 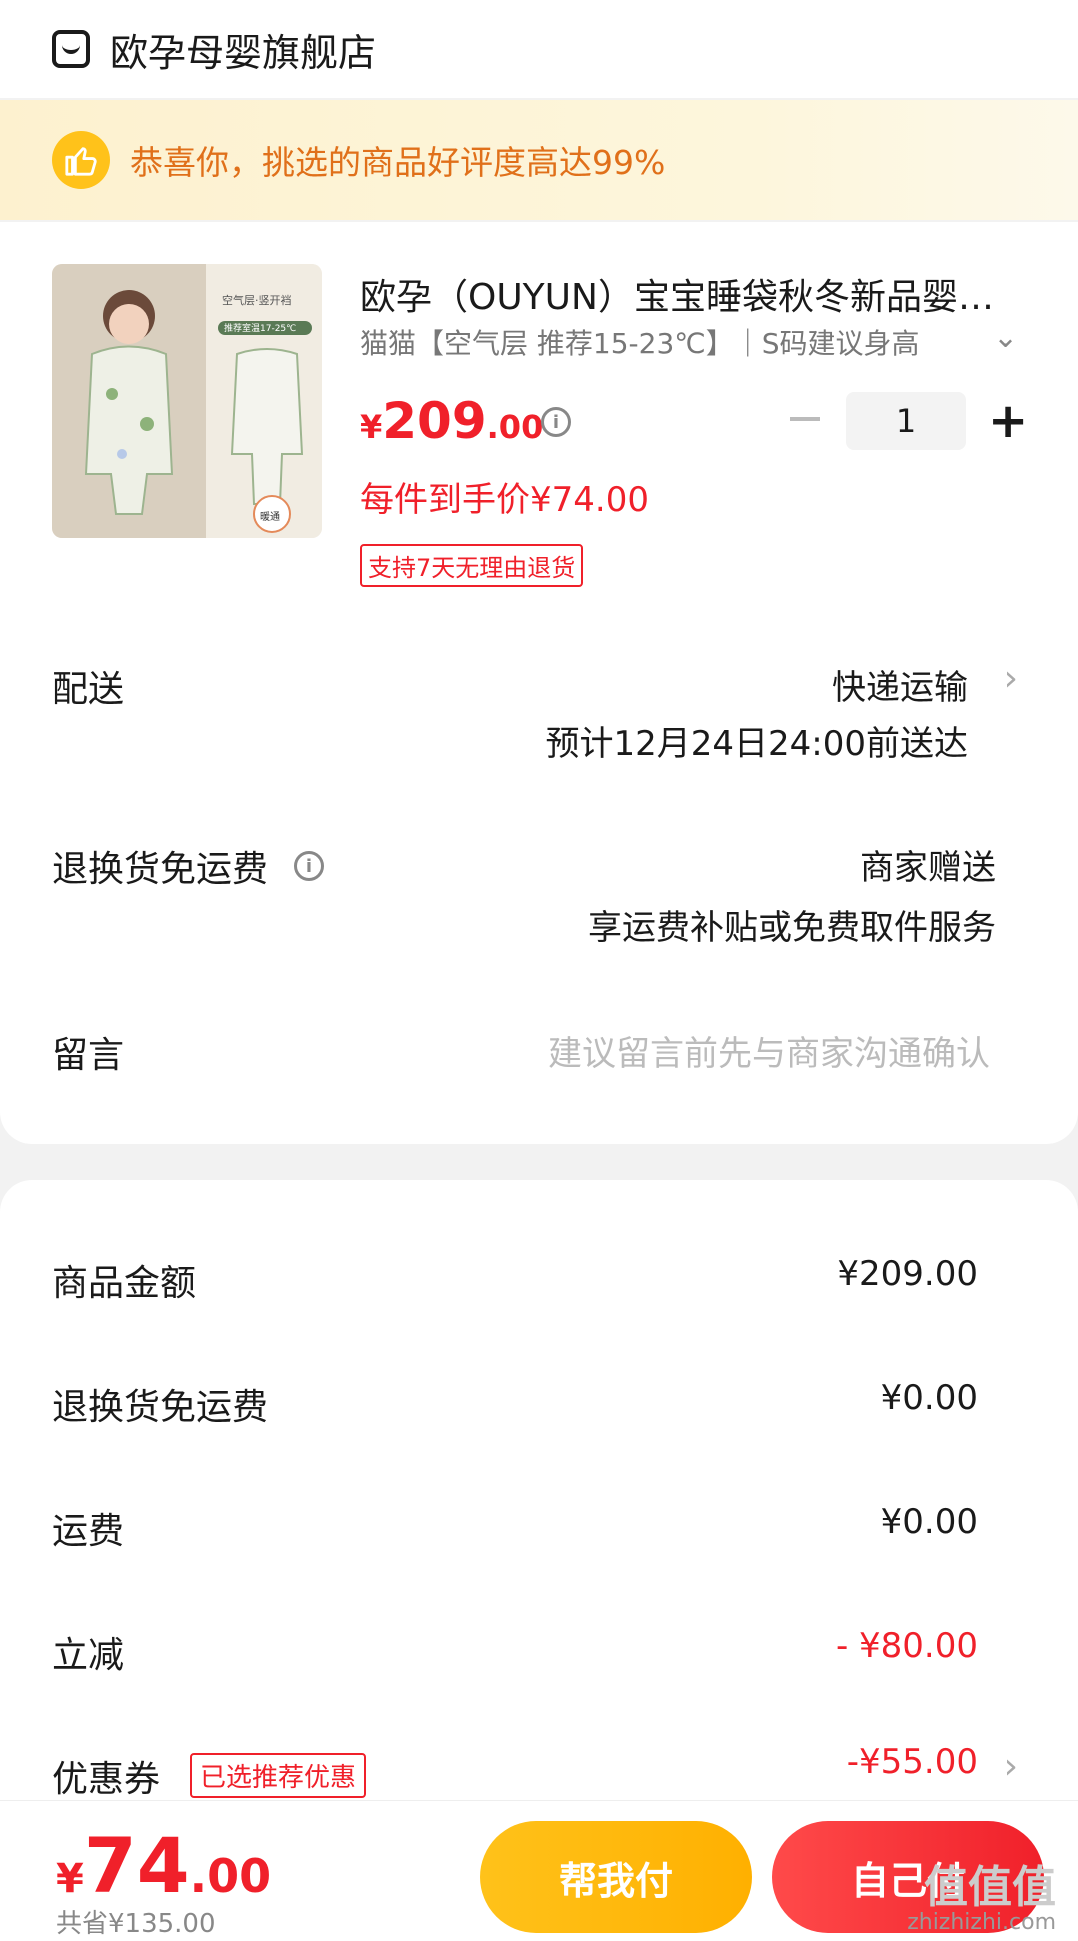 What do you see at coordinates (88, 689) in the screenshot?
I see `delivery-label: 配送` at bounding box center [88, 689].